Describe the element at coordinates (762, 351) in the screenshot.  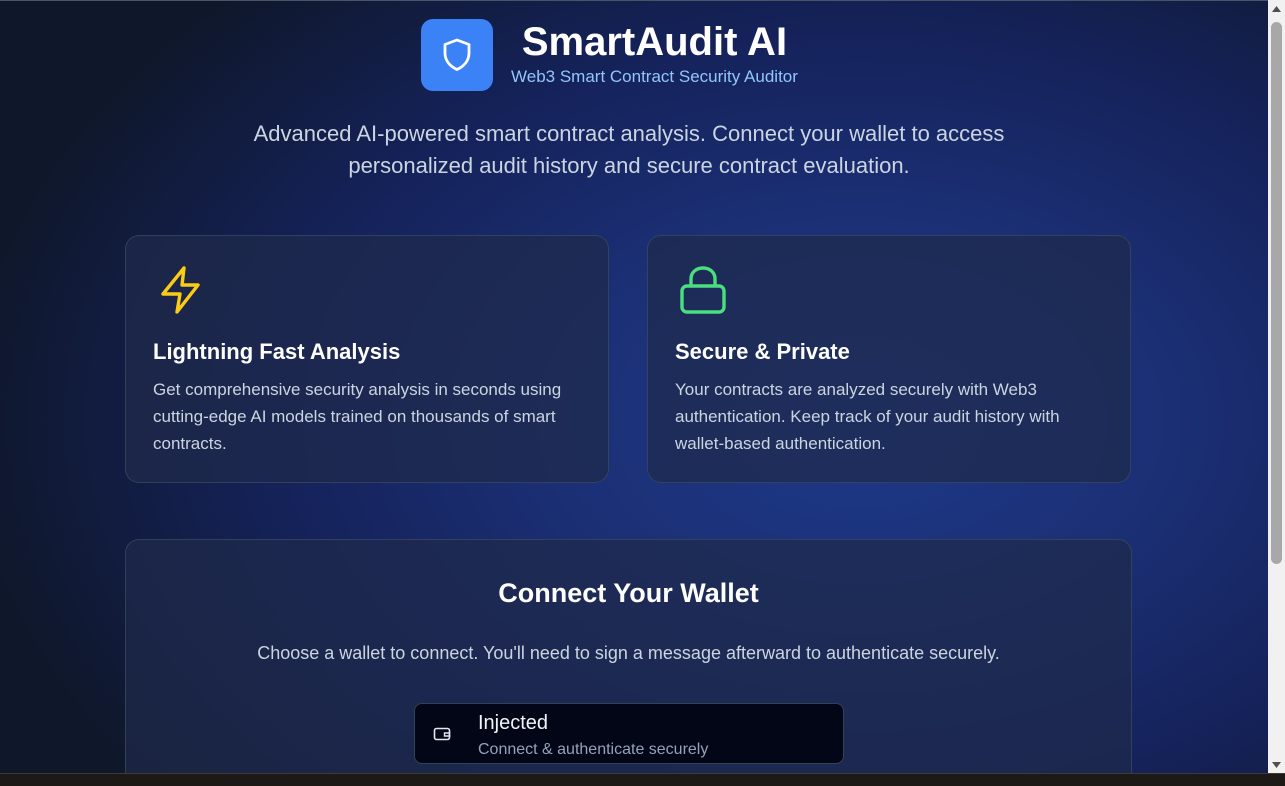
I see `feature-title: Secure & Private` at that location.